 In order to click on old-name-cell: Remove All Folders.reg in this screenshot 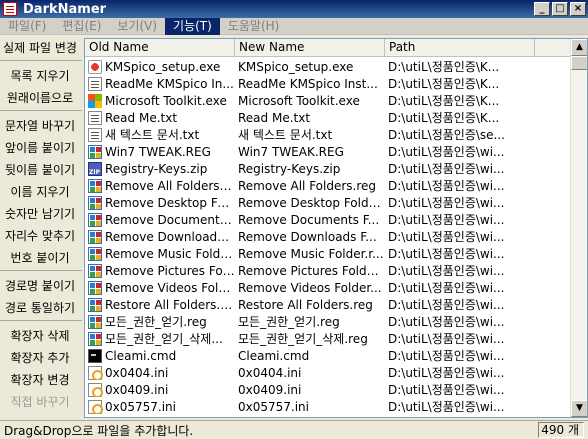, I will do `click(160, 185)`.